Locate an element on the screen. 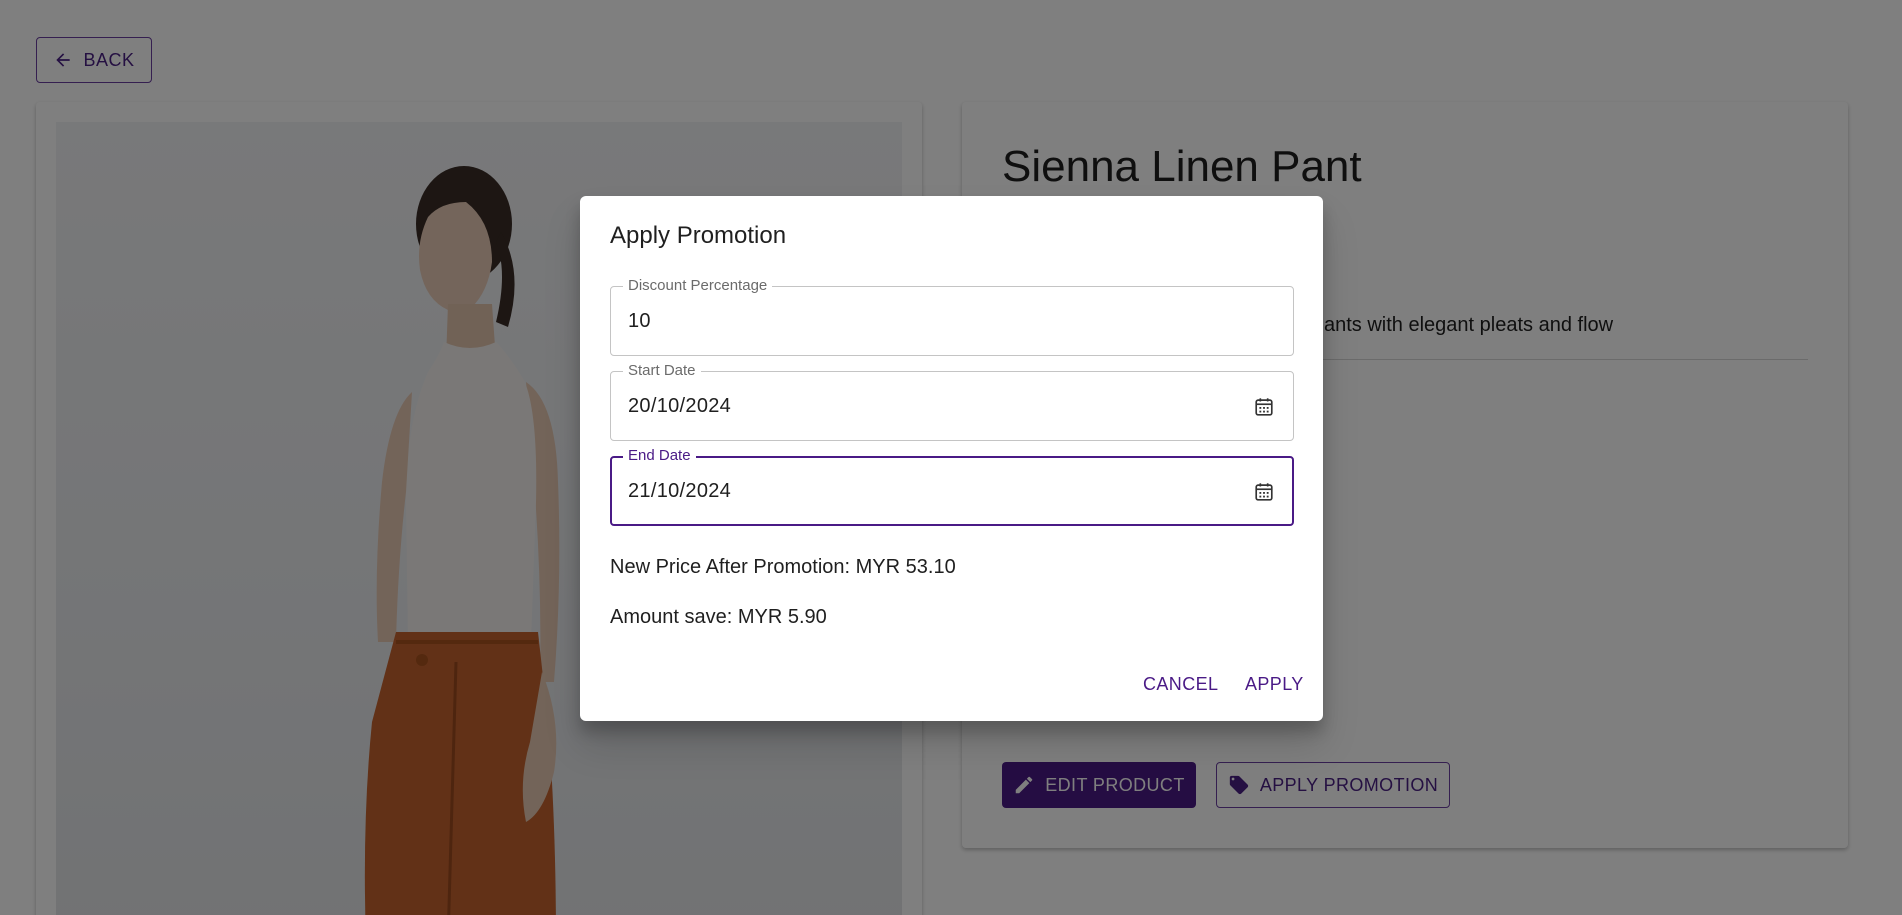 This screenshot has height=915, width=1902. end-date-label: End Date is located at coordinates (659, 455).